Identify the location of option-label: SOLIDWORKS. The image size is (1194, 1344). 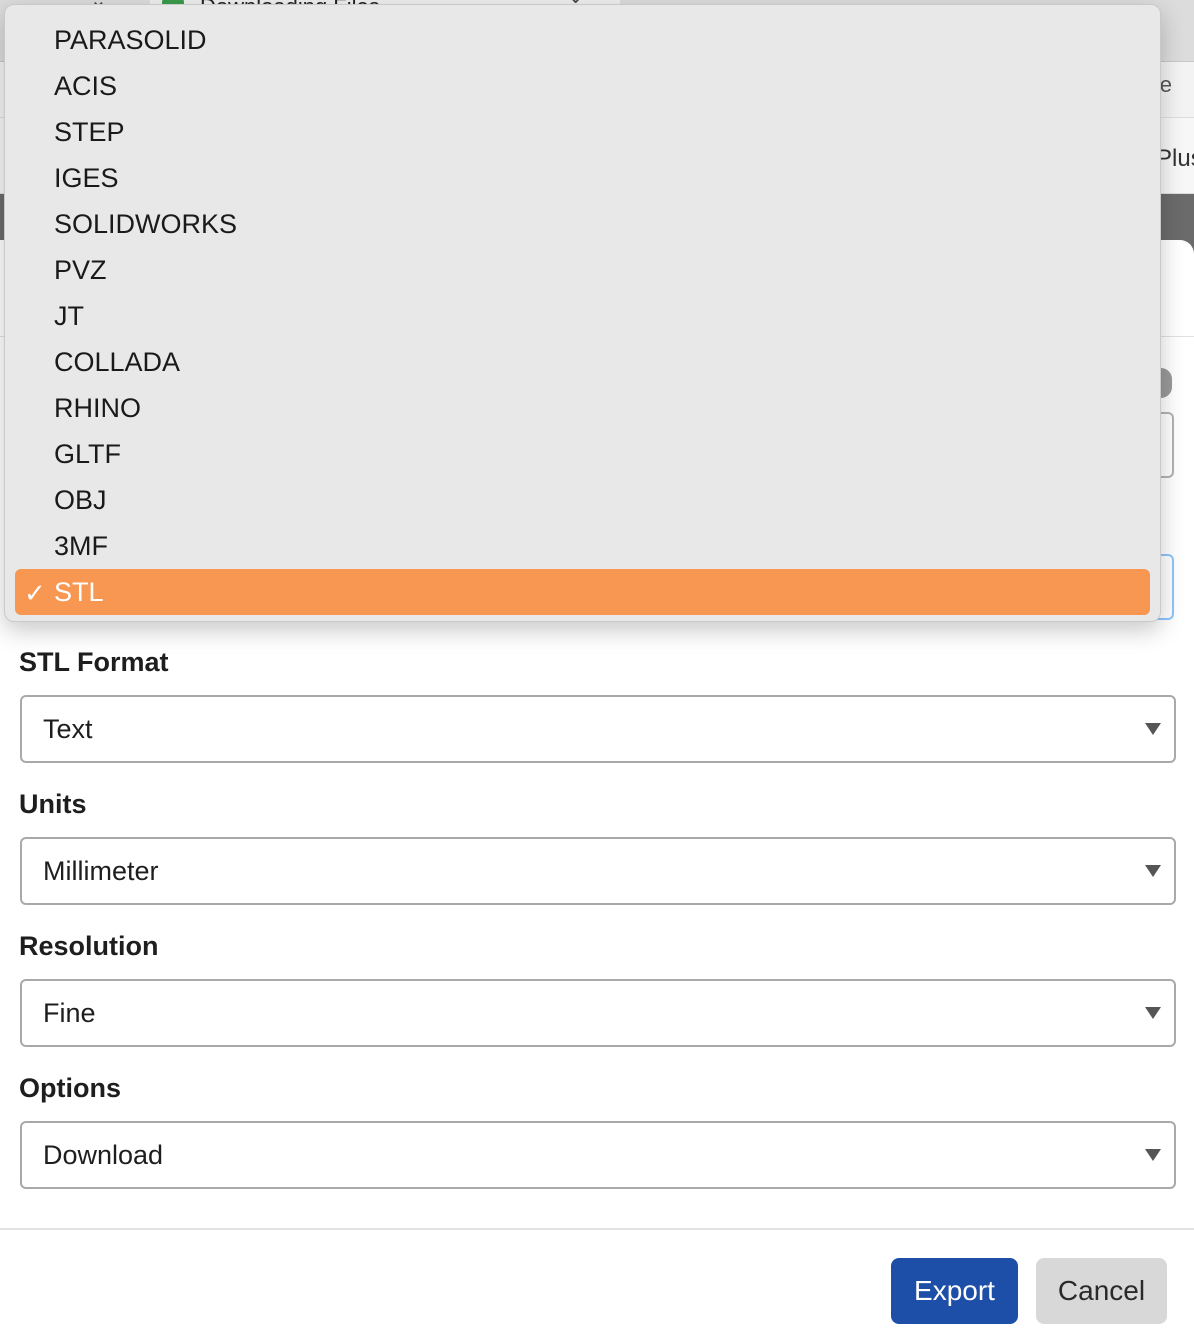
(146, 223).